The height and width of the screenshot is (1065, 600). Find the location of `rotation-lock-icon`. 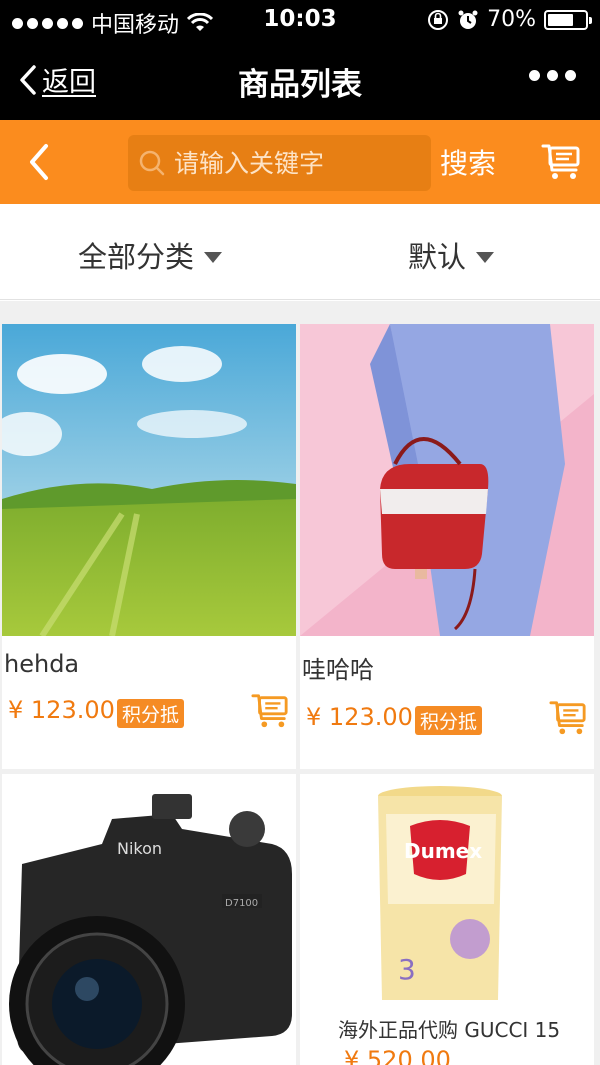

rotation-lock-icon is located at coordinates (438, 19).